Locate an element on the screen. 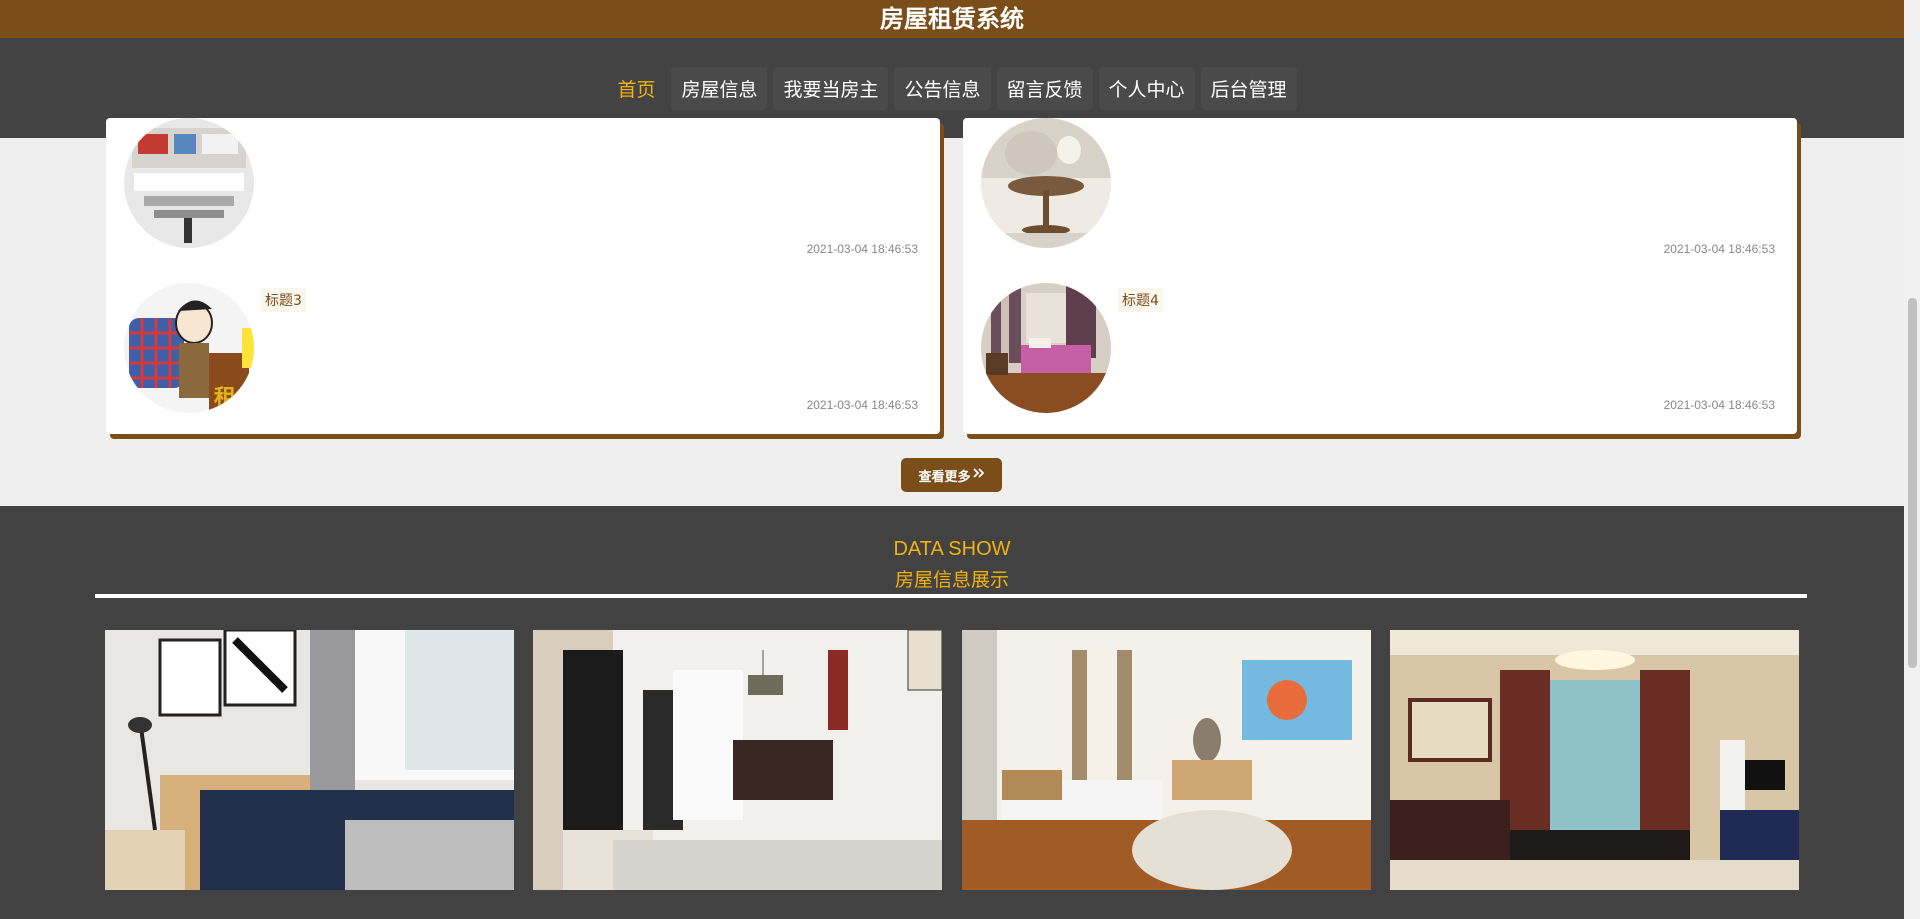 The height and width of the screenshot is (919, 1920). view-more-label: 查看更多 is located at coordinates (944, 477).